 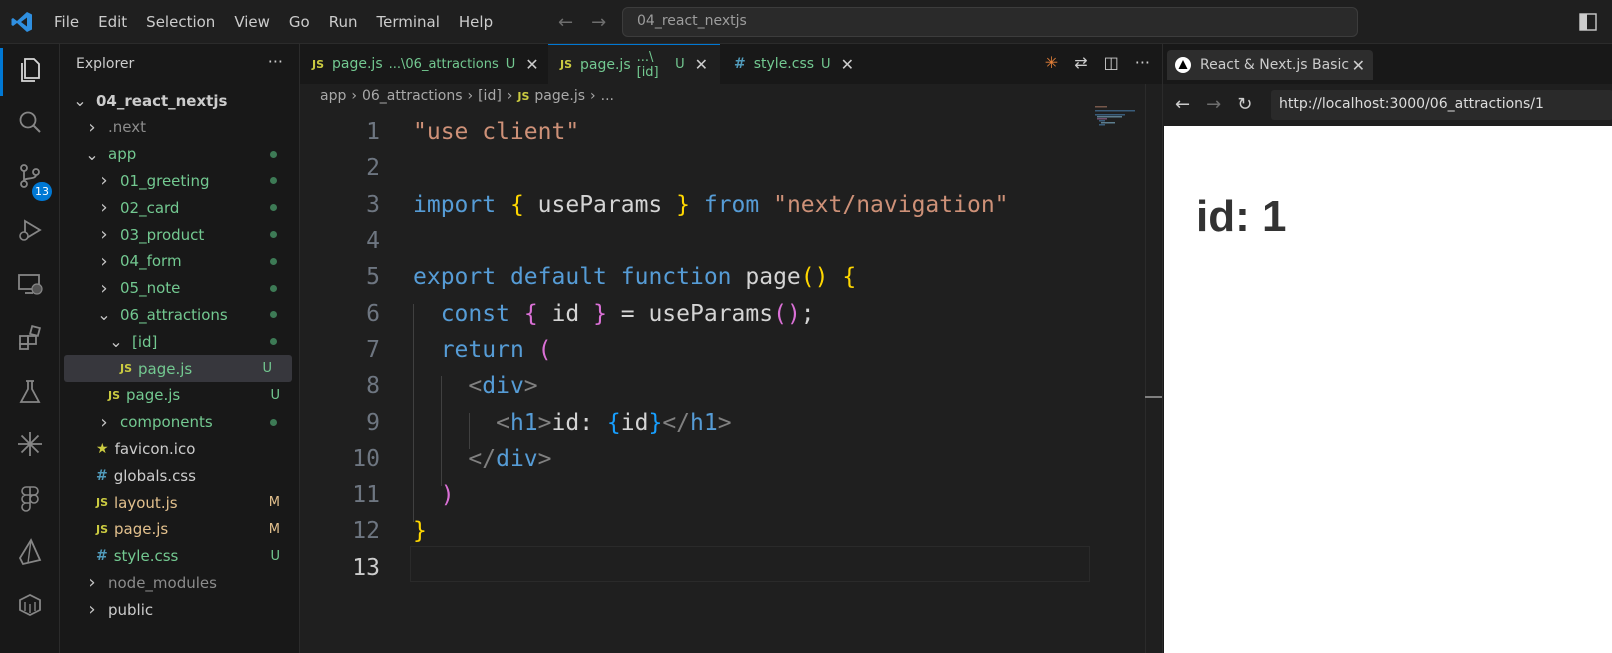 I want to click on line-number: 9, so click(x=373, y=422).